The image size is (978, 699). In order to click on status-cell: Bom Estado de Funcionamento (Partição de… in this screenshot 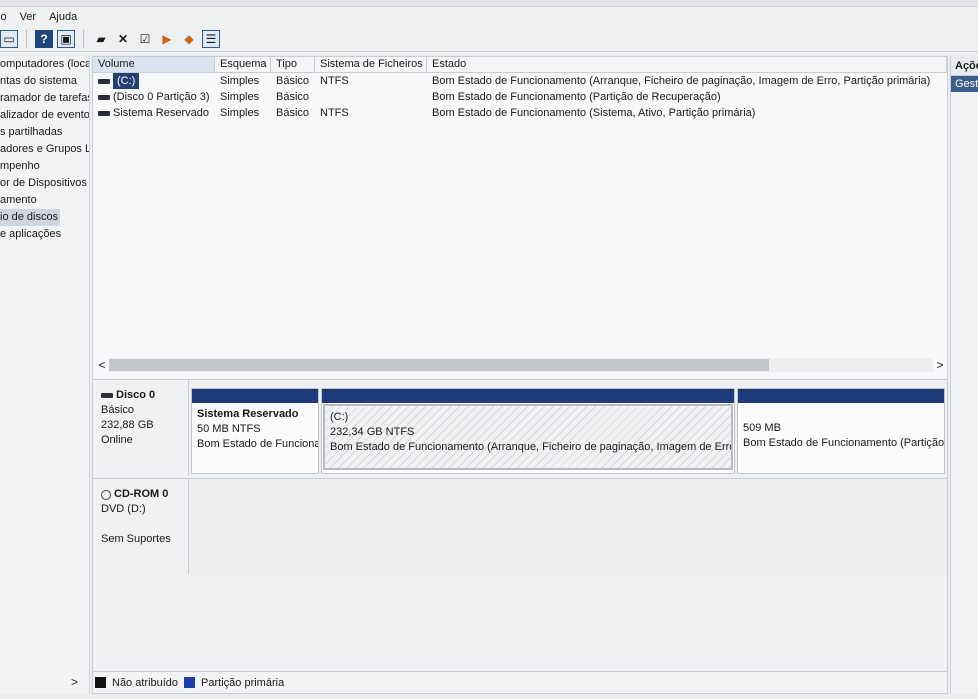, I will do `click(576, 97)`.